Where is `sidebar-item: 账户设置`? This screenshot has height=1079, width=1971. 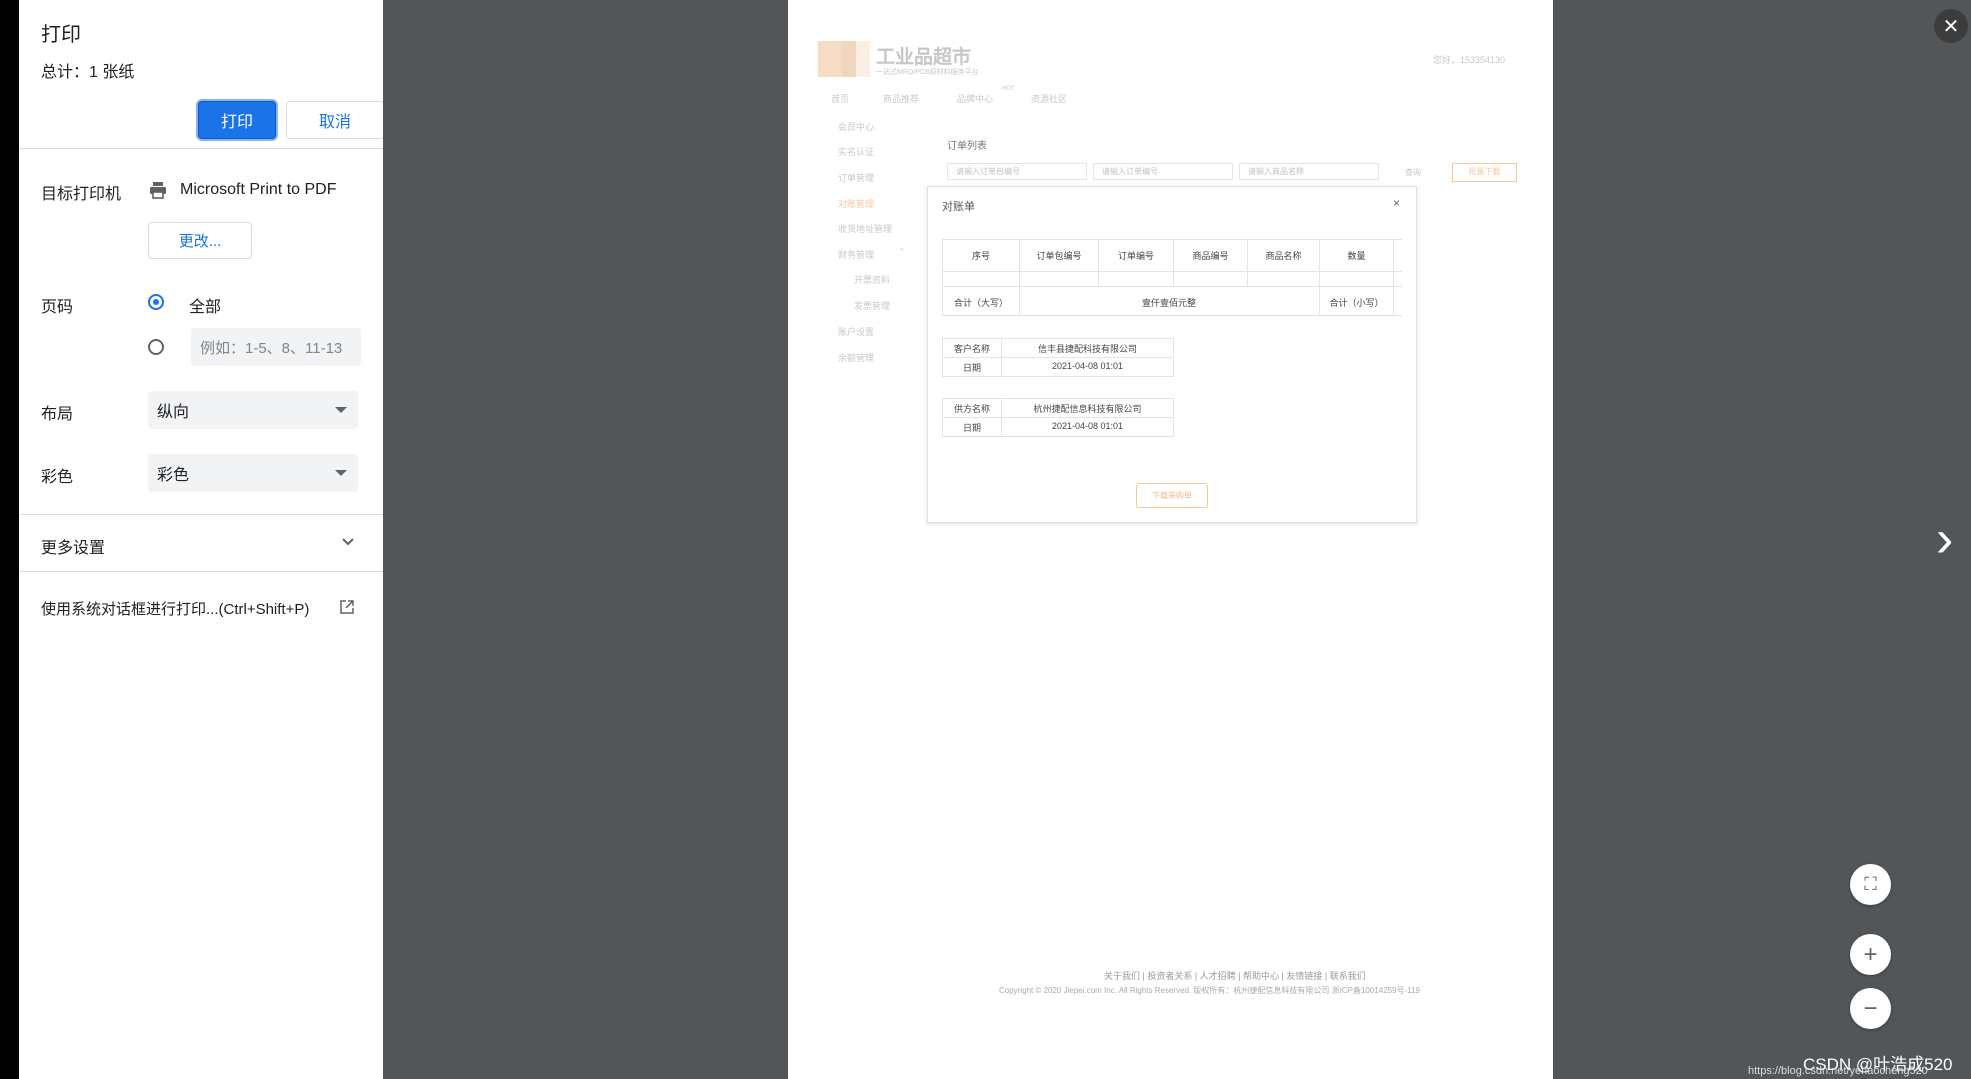
sidebar-item: 账户设置 is located at coordinates (856, 332).